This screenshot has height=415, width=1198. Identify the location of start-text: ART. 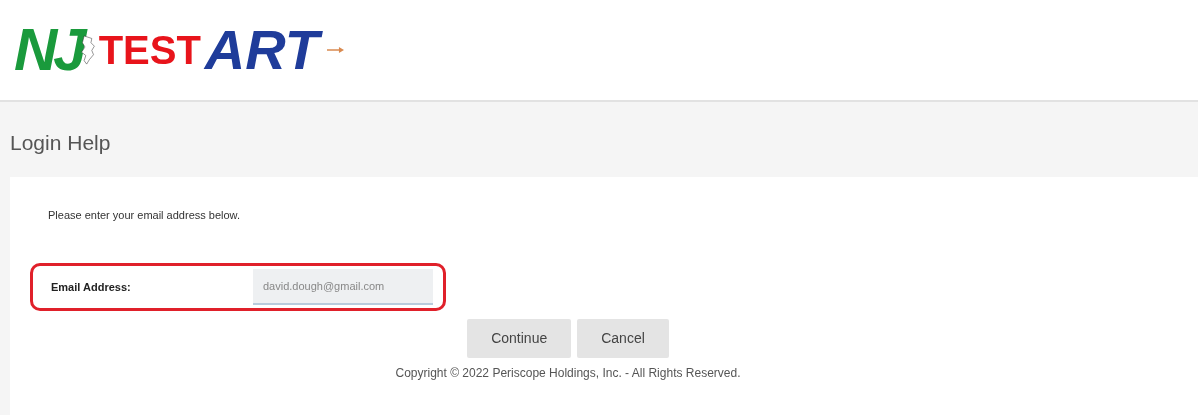
(265, 50).